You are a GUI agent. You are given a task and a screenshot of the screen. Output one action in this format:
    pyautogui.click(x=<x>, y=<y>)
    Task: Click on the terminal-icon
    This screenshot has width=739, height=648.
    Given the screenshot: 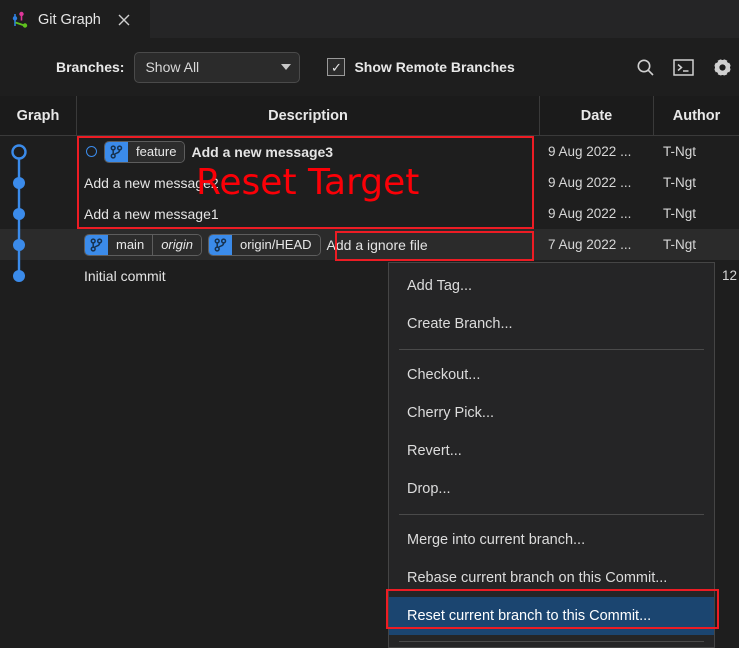 What is the action you would take?
    pyautogui.click(x=683, y=67)
    